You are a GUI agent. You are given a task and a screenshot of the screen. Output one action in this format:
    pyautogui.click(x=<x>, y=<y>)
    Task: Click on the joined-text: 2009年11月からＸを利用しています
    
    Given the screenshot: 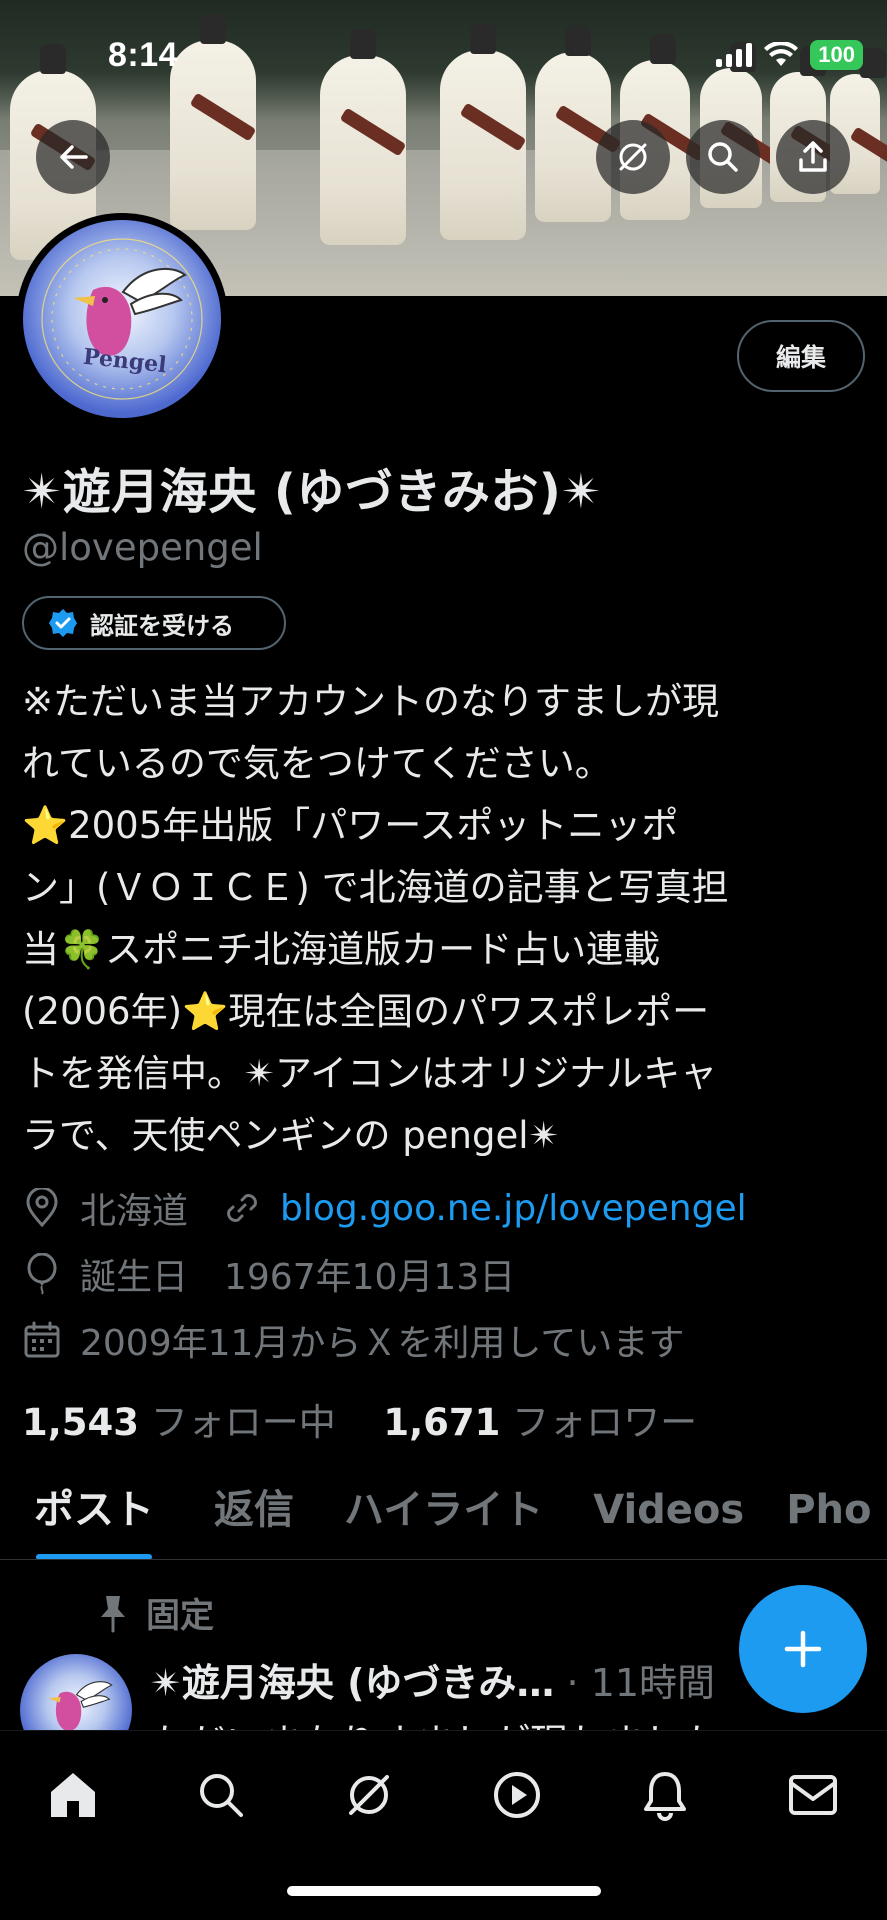 What is the action you would take?
    pyautogui.click(x=382, y=1343)
    